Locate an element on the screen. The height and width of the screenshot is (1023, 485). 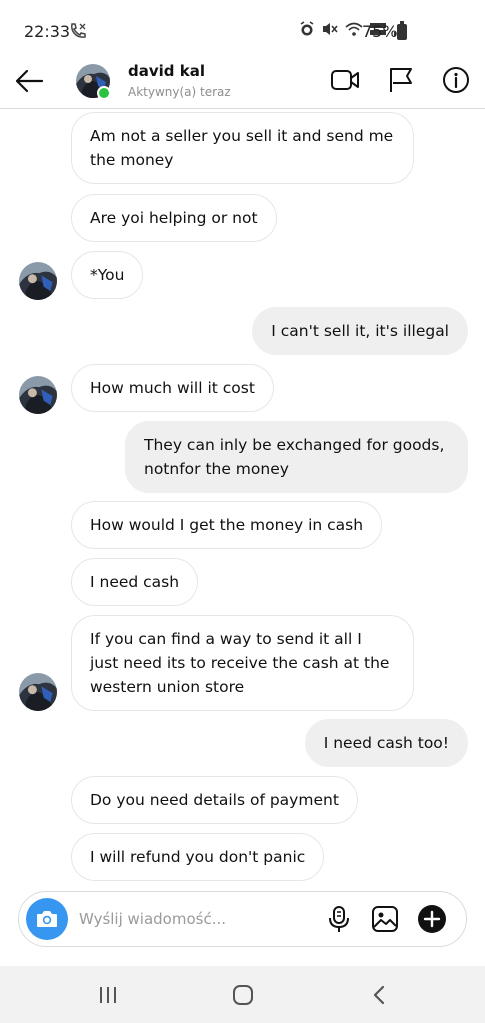
flag-icon is located at coordinates (401, 80).